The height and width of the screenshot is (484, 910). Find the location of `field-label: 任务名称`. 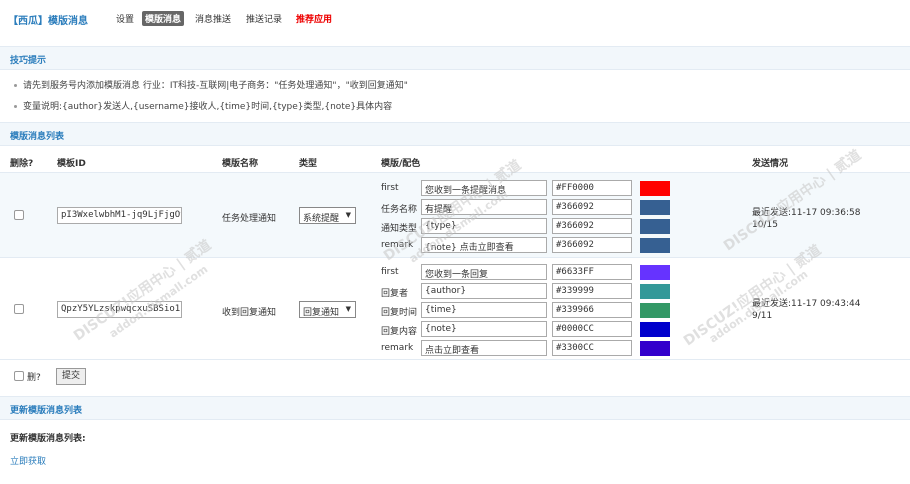

field-label: 任务名称 is located at coordinates (399, 210).